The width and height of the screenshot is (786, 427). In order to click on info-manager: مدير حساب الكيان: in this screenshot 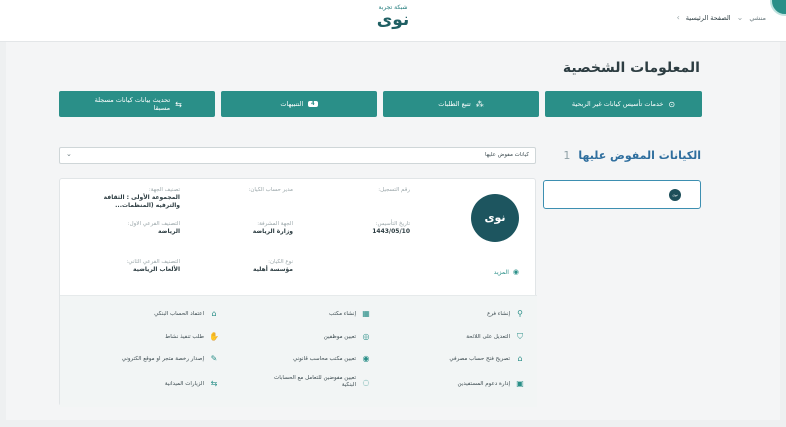, I will do `click(243, 190)`.